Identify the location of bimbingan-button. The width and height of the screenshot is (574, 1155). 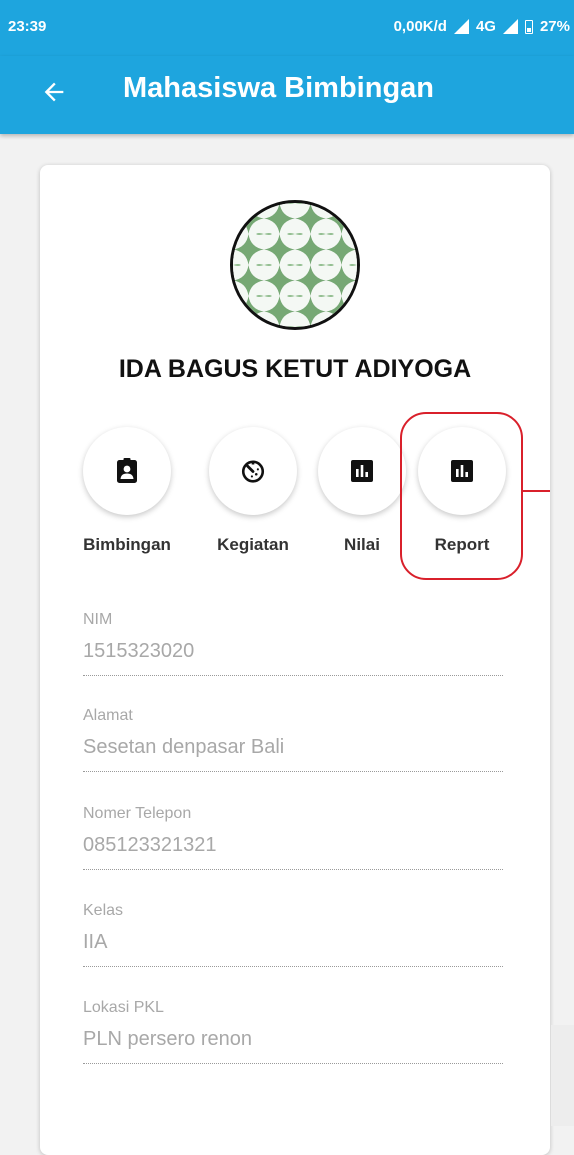
(127, 471).